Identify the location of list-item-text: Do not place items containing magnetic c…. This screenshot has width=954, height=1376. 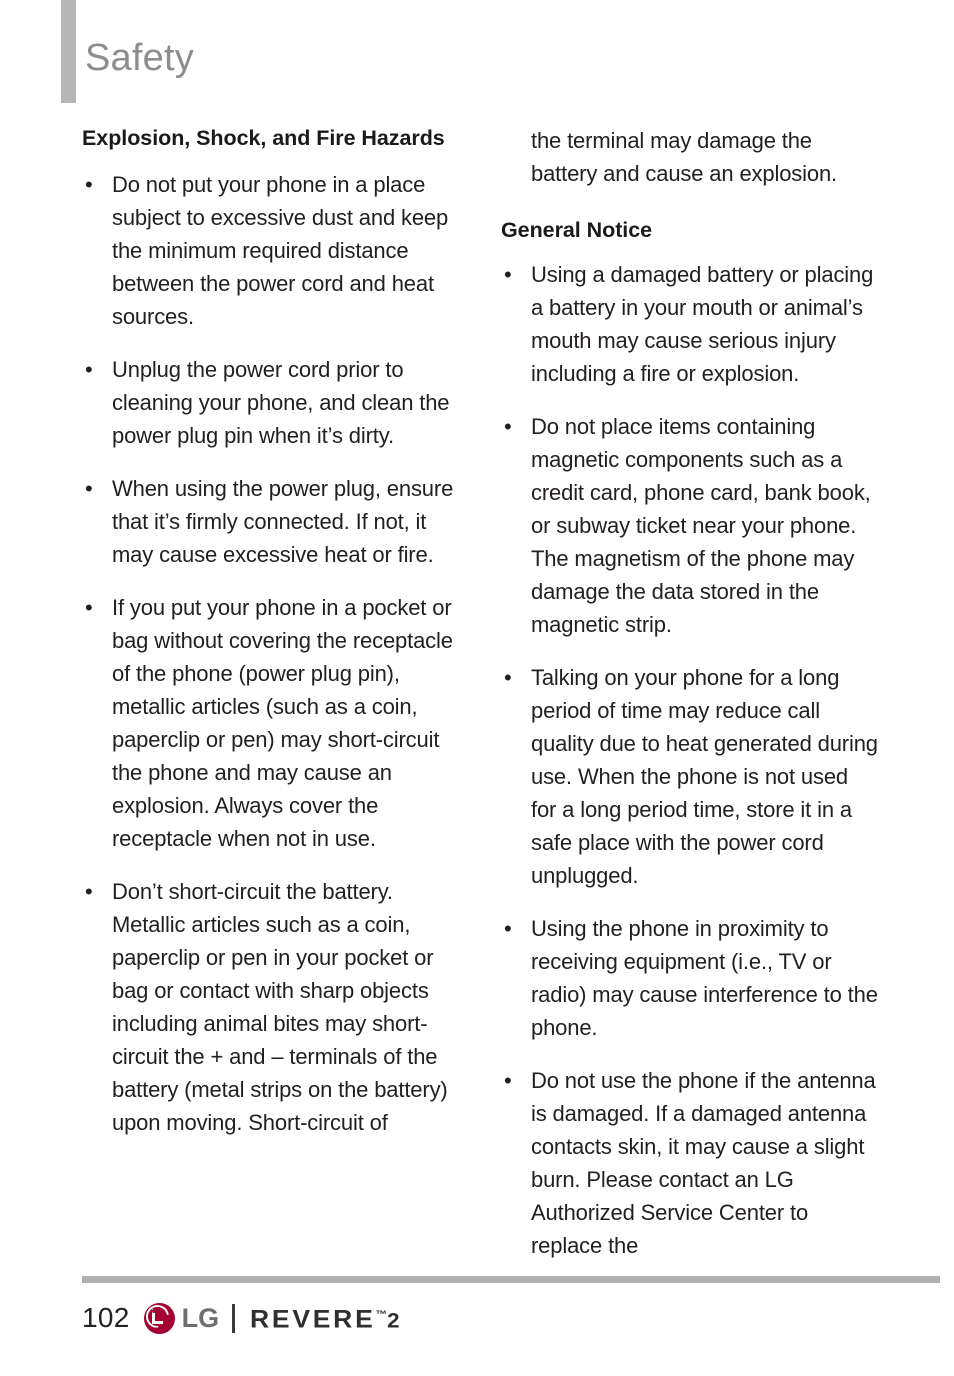
(701, 525).